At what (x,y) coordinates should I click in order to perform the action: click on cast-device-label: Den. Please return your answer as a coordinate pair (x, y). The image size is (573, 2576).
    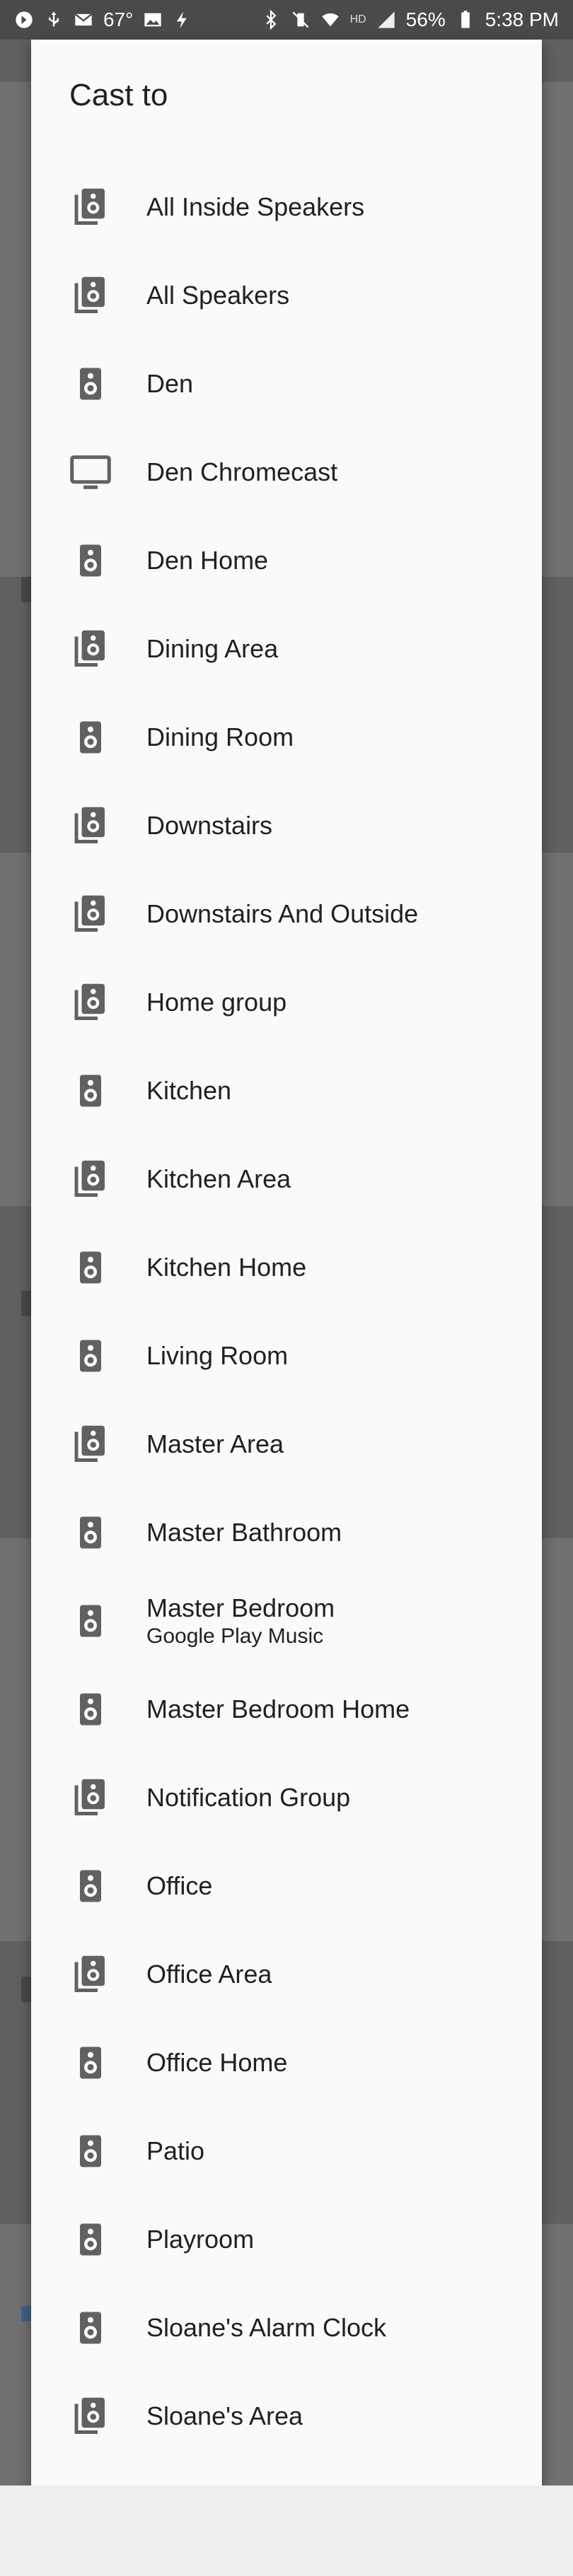
    Looking at the image, I should click on (170, 383).